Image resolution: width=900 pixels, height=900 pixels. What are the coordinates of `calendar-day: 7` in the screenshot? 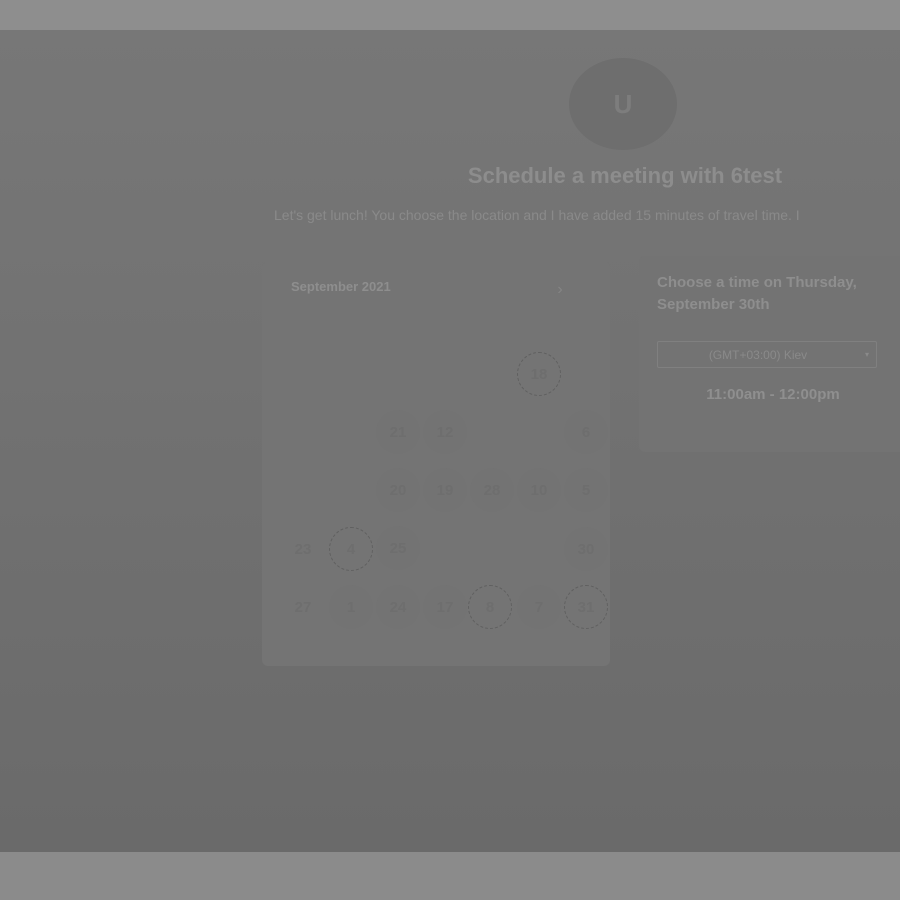 It's located at (539, 607).